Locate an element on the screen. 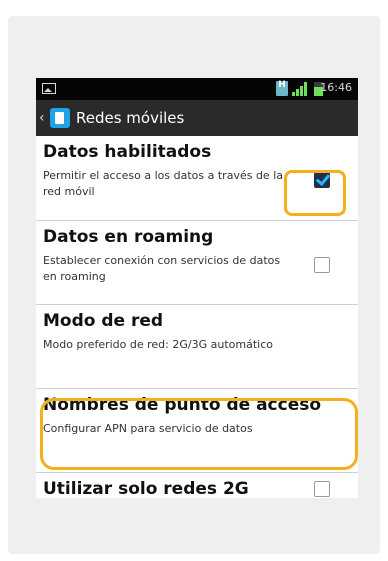  image-notification-icon is located at coordinates (49, 88).